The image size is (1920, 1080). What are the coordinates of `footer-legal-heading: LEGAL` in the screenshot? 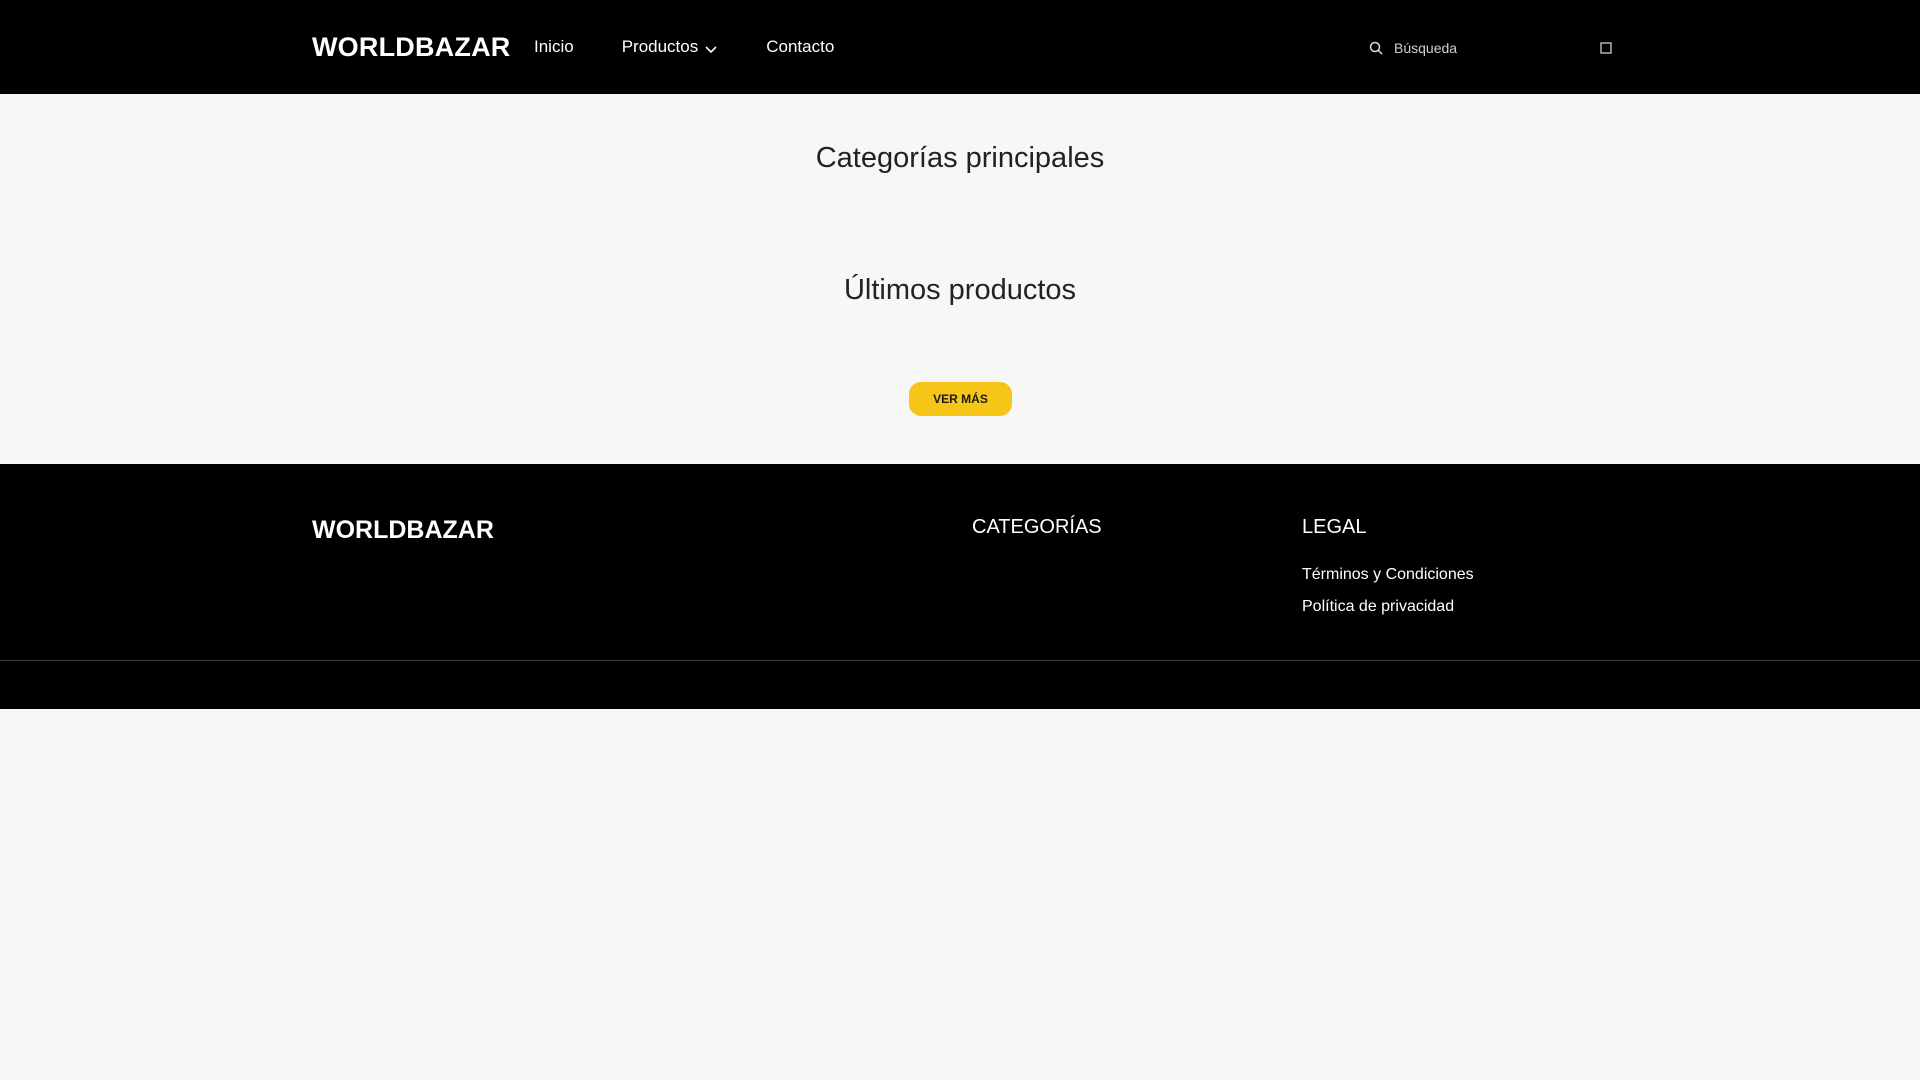 It's located at (1334, 527).